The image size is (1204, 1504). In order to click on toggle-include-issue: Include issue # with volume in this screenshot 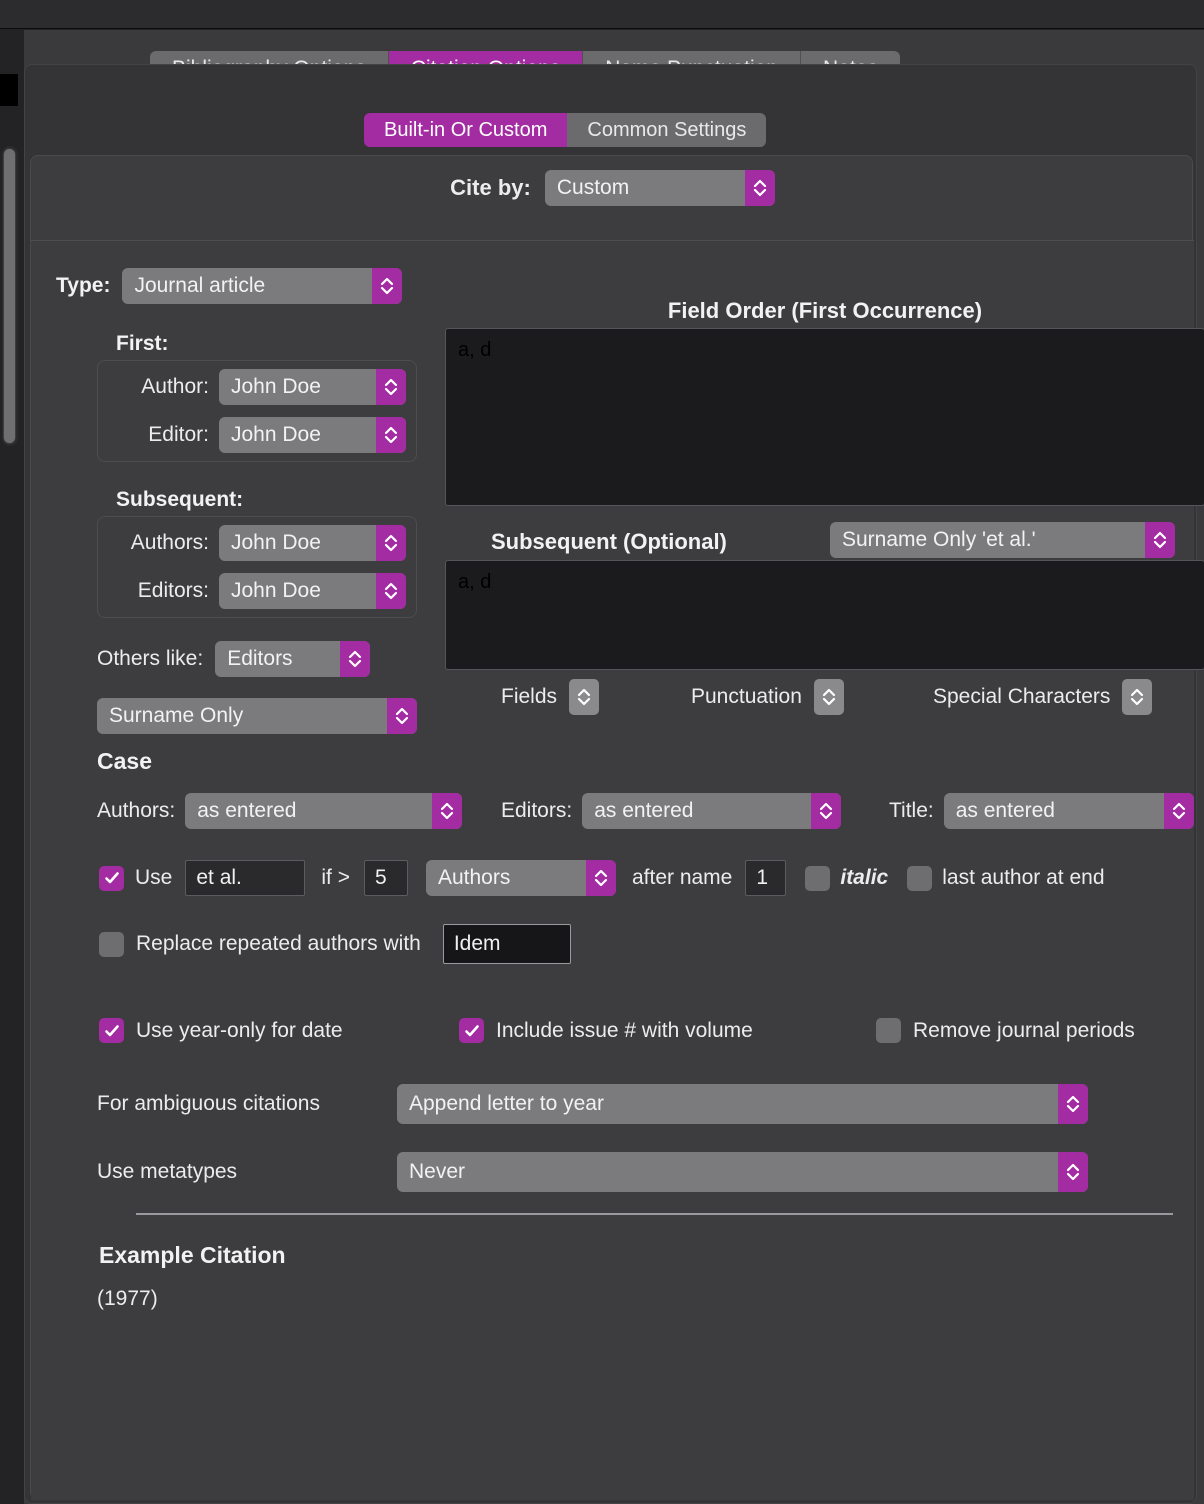, I will do `click(606, 1030)`.